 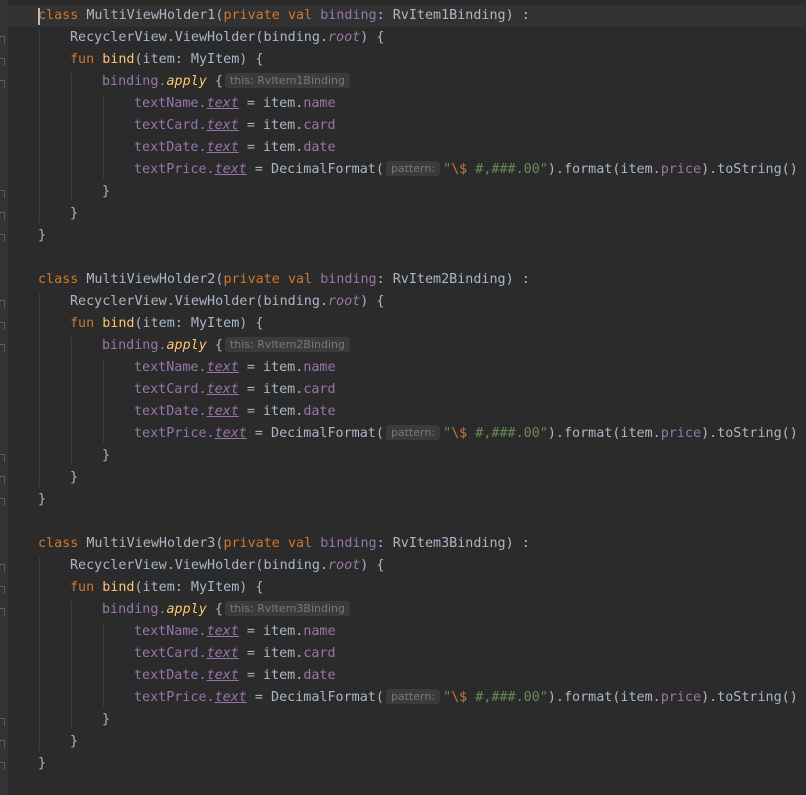 I want to click on apply-block-line: binding.apply {this: RvItem1Binding, so click(x=227, y=82).